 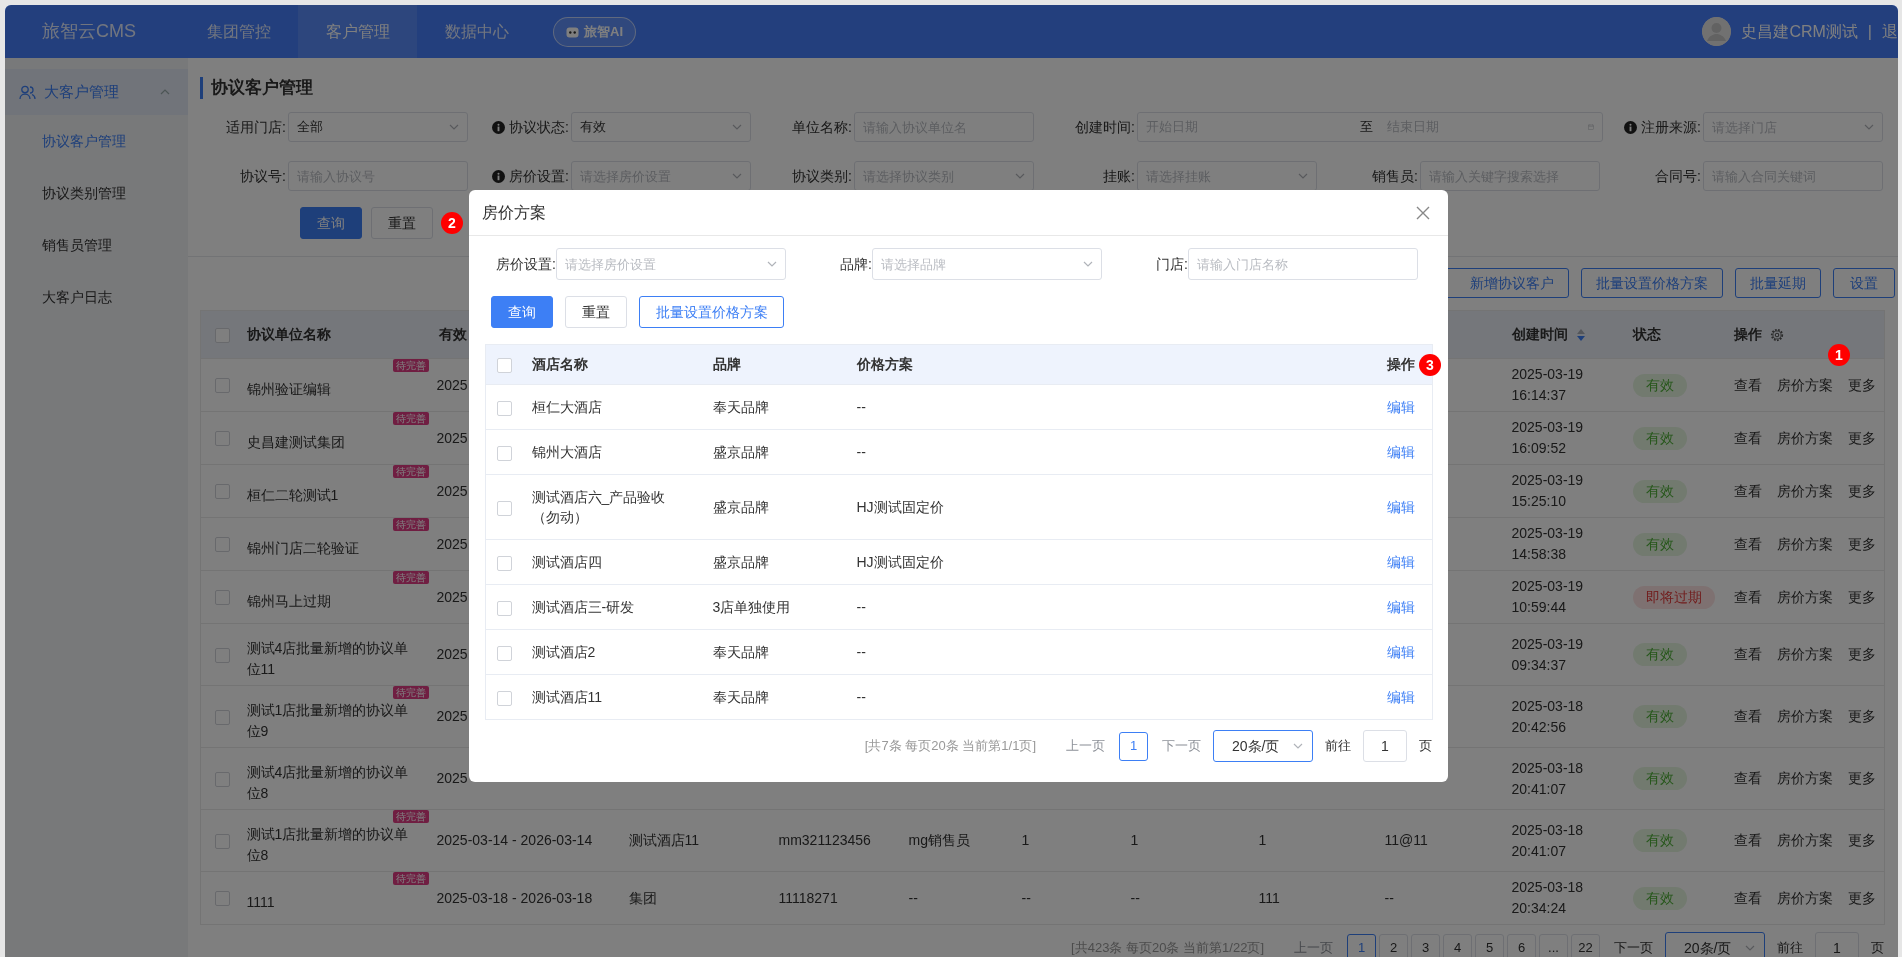 What do you see at coordinates (96, 245) in the screenshot?
I see `sidebar-item: 销售员管理` at bounding box center [96, 245].